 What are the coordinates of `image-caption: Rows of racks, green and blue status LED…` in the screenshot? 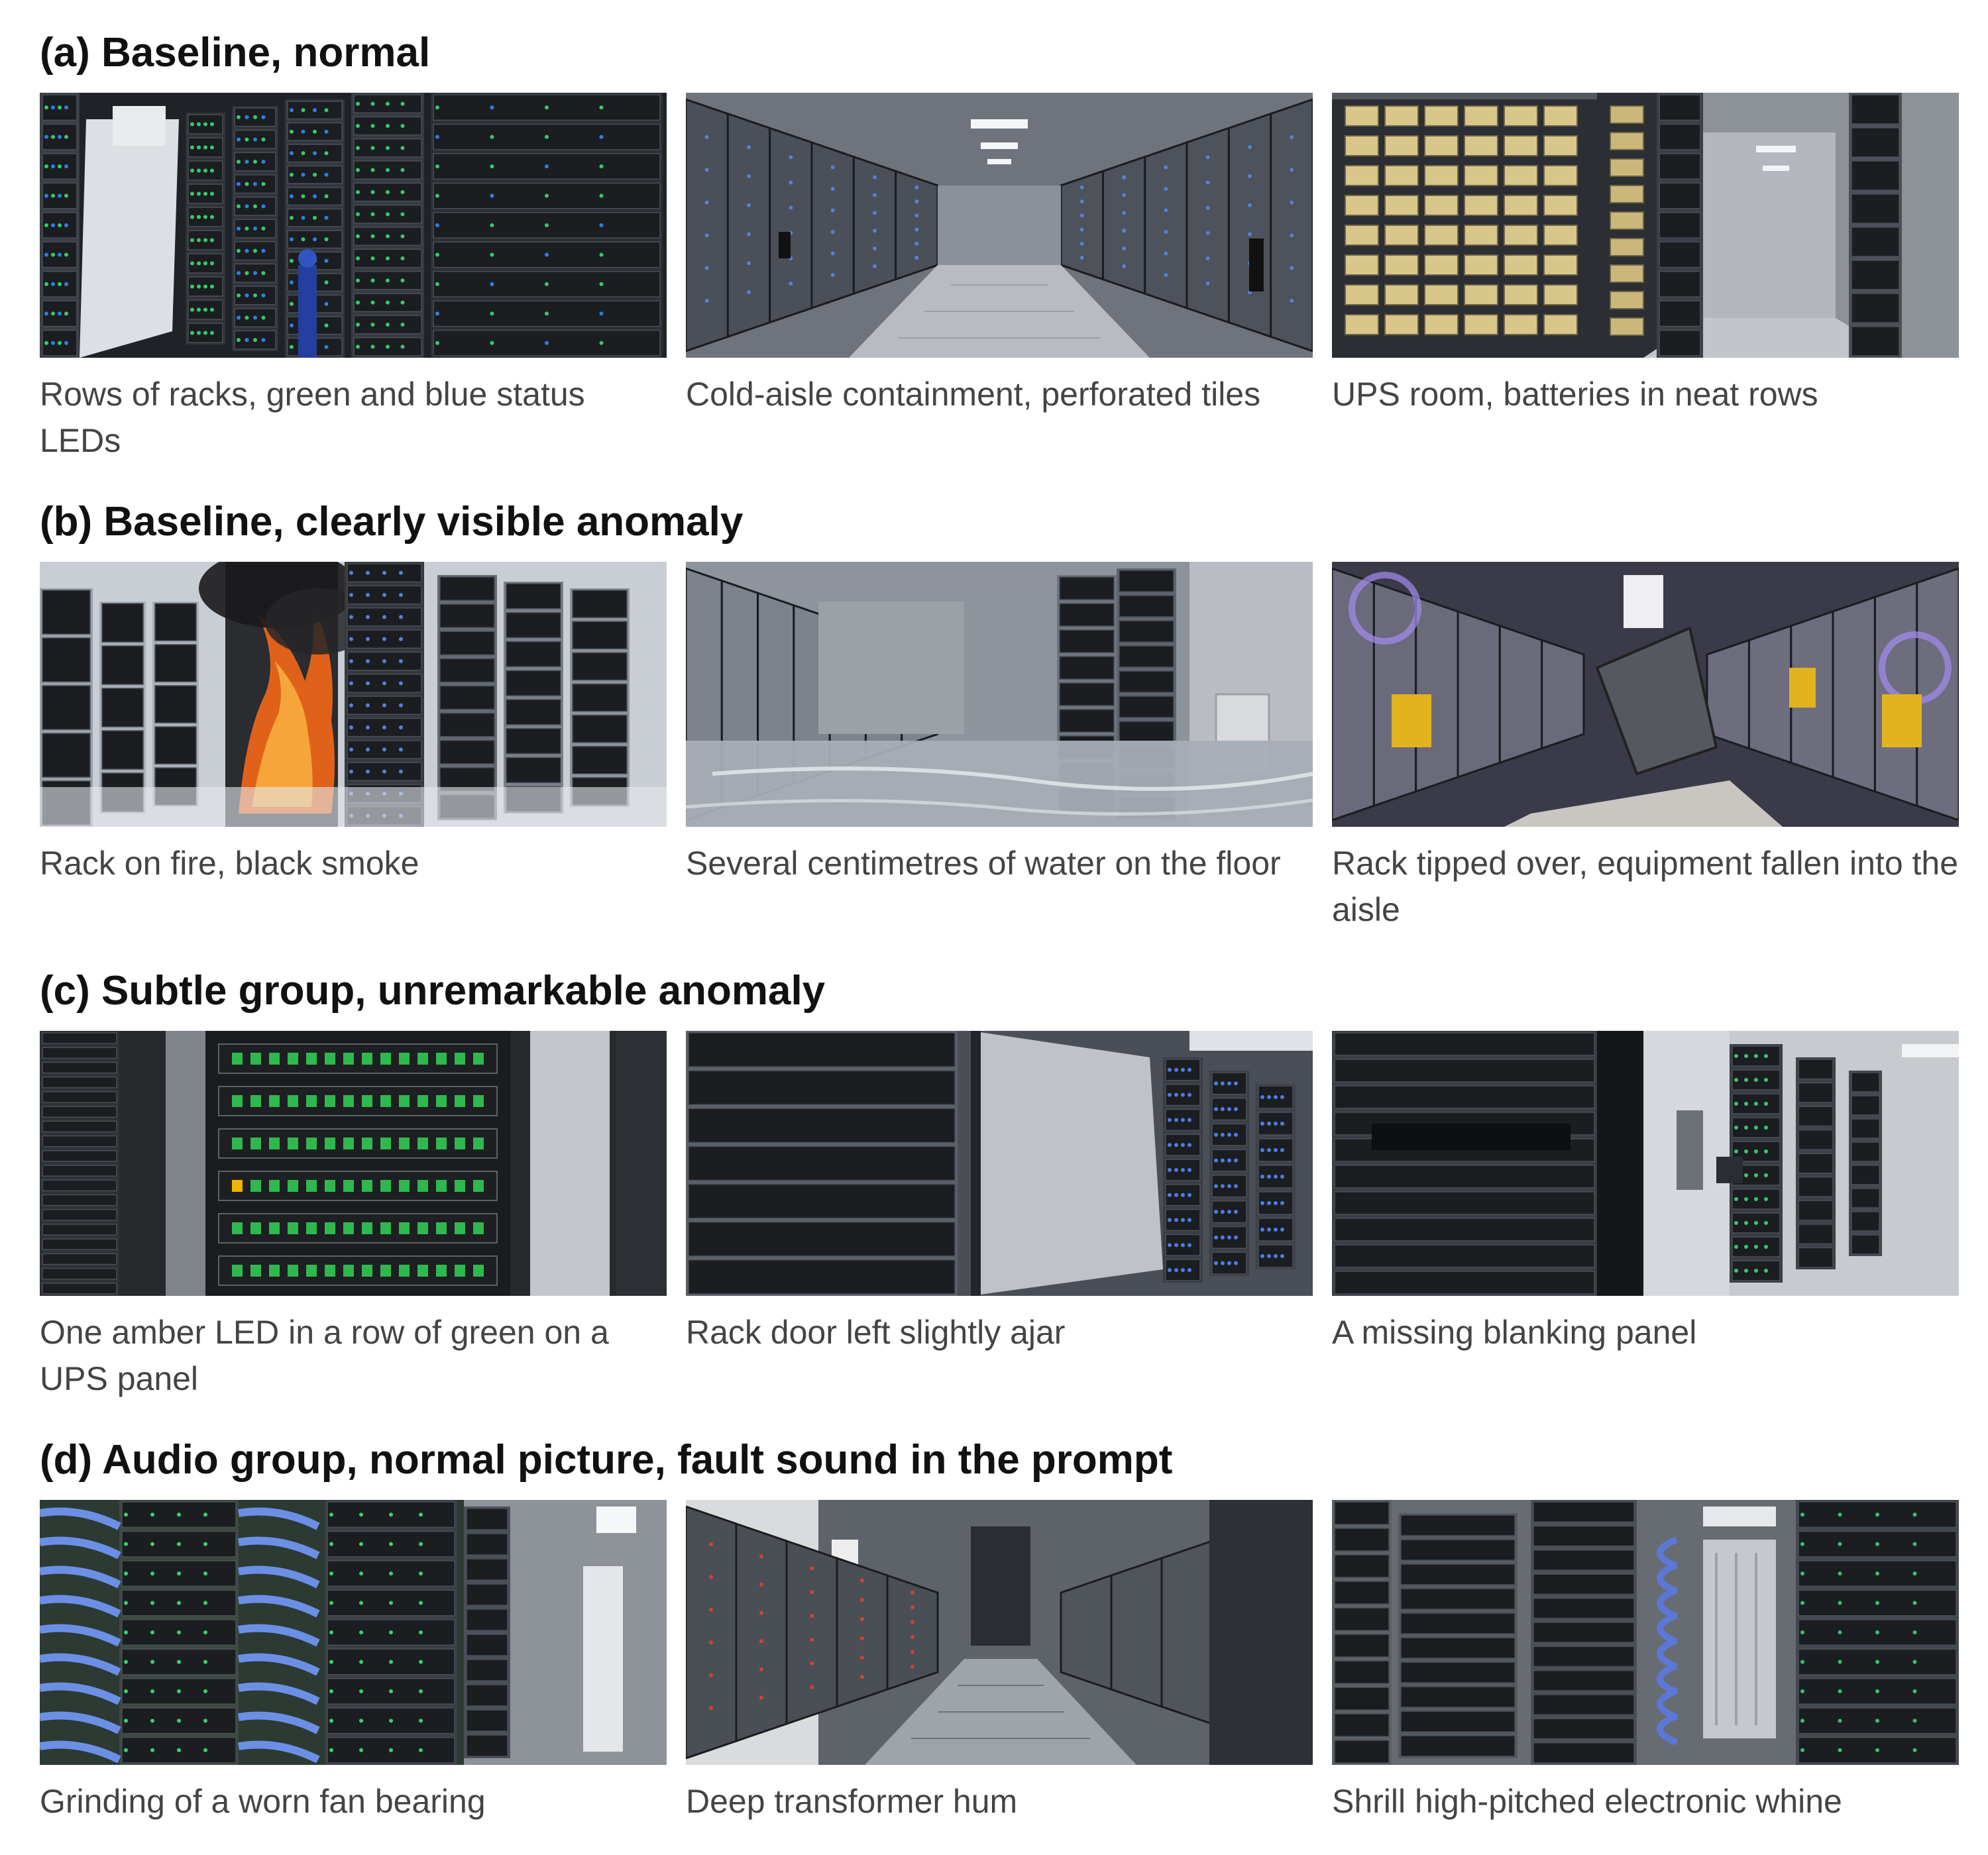 It's located at (312, 418).